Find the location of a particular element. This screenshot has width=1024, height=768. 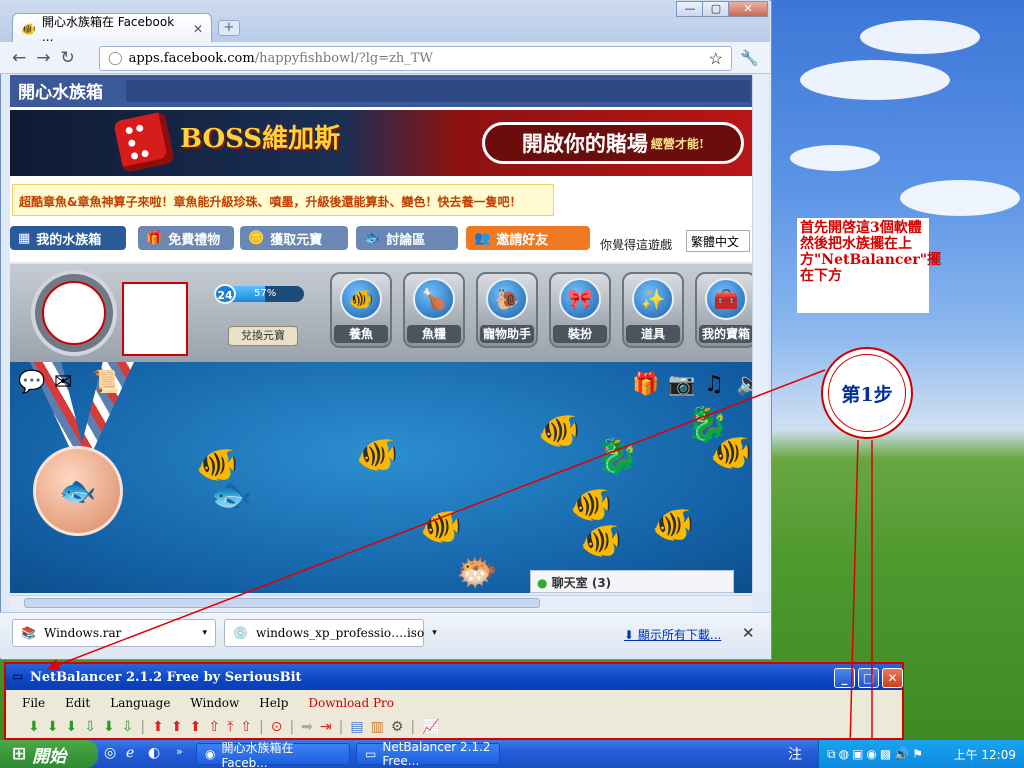

network-icon: ⧉ is located at coordinates (831, 754).